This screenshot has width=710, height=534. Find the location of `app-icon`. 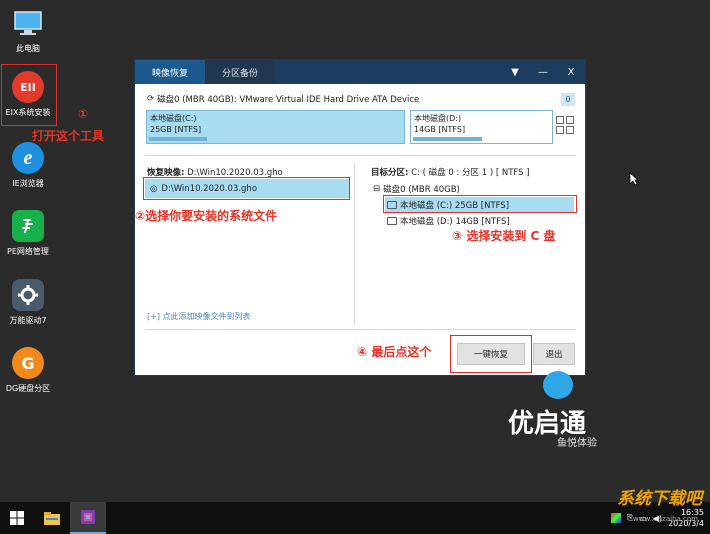

app-icon is located at coordinates (88, 517).